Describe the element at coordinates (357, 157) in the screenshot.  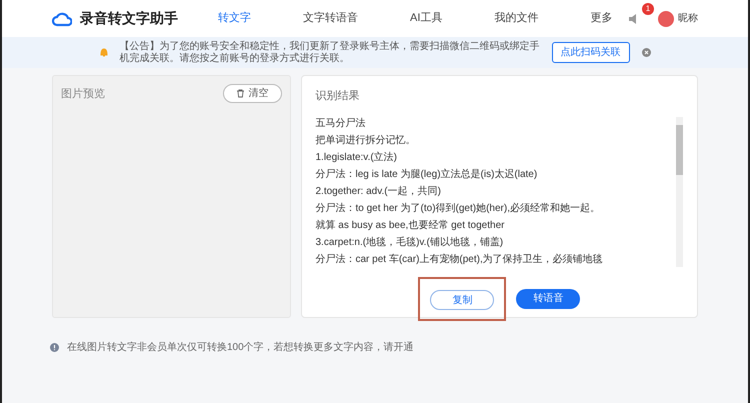
I see `result-line: 1.legislate:v.(立法)` at that location.